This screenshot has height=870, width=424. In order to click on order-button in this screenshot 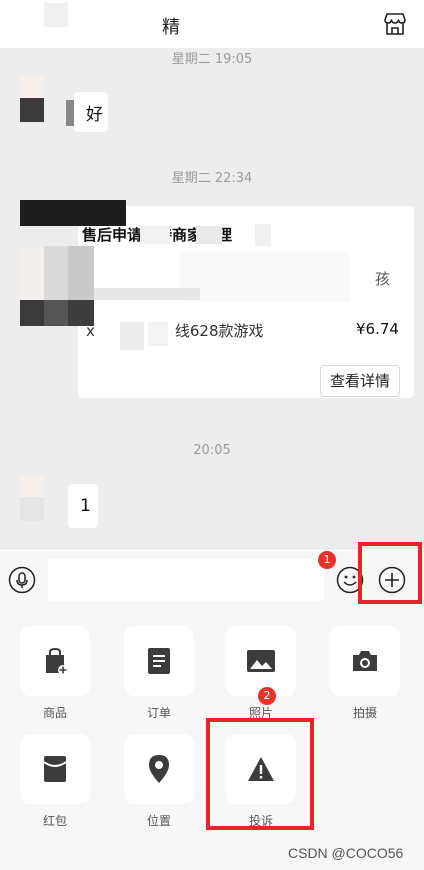, I will do `click(159, 661)`.